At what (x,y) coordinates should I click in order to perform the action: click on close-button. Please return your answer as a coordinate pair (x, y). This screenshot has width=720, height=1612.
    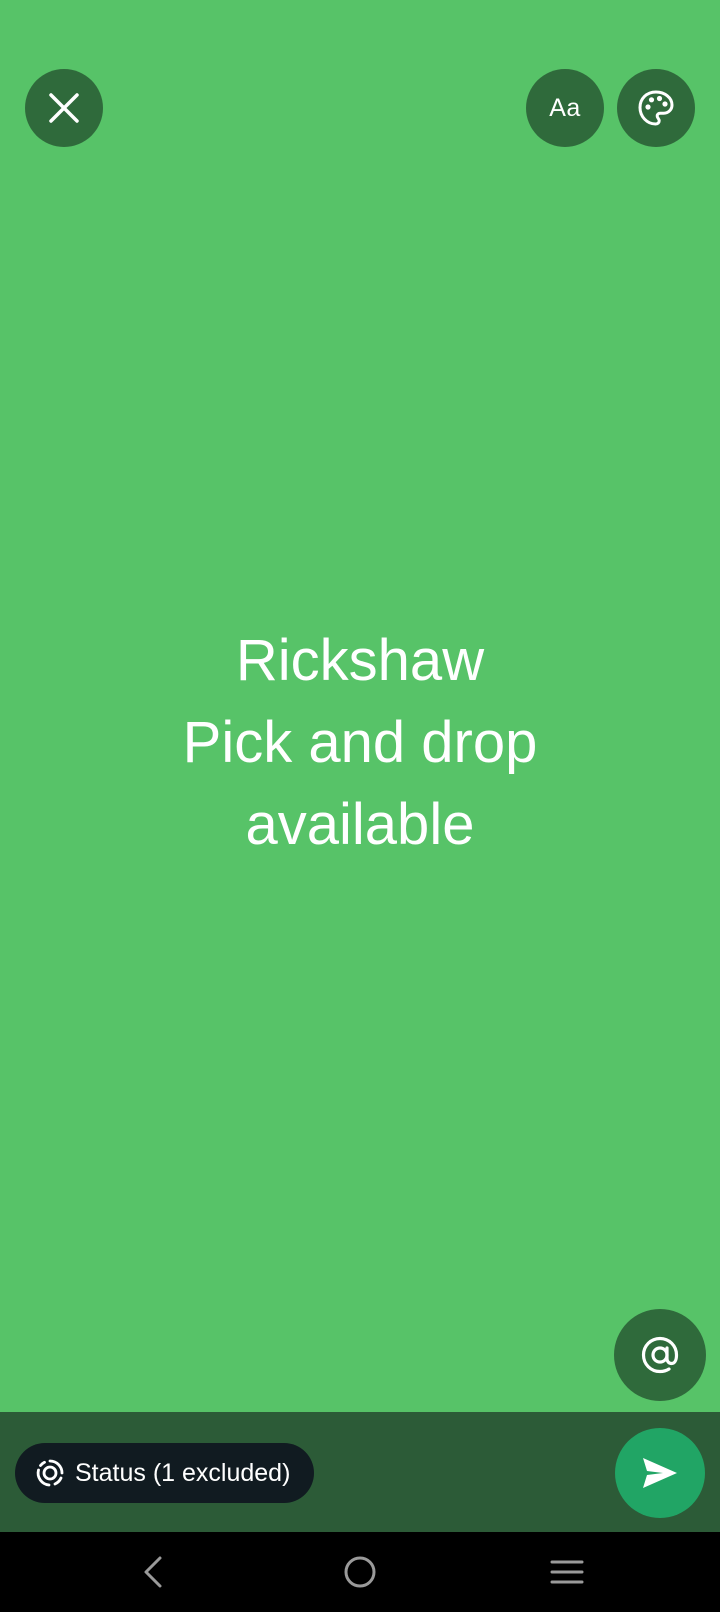
    Looking at the image, I should click on (64, 108).